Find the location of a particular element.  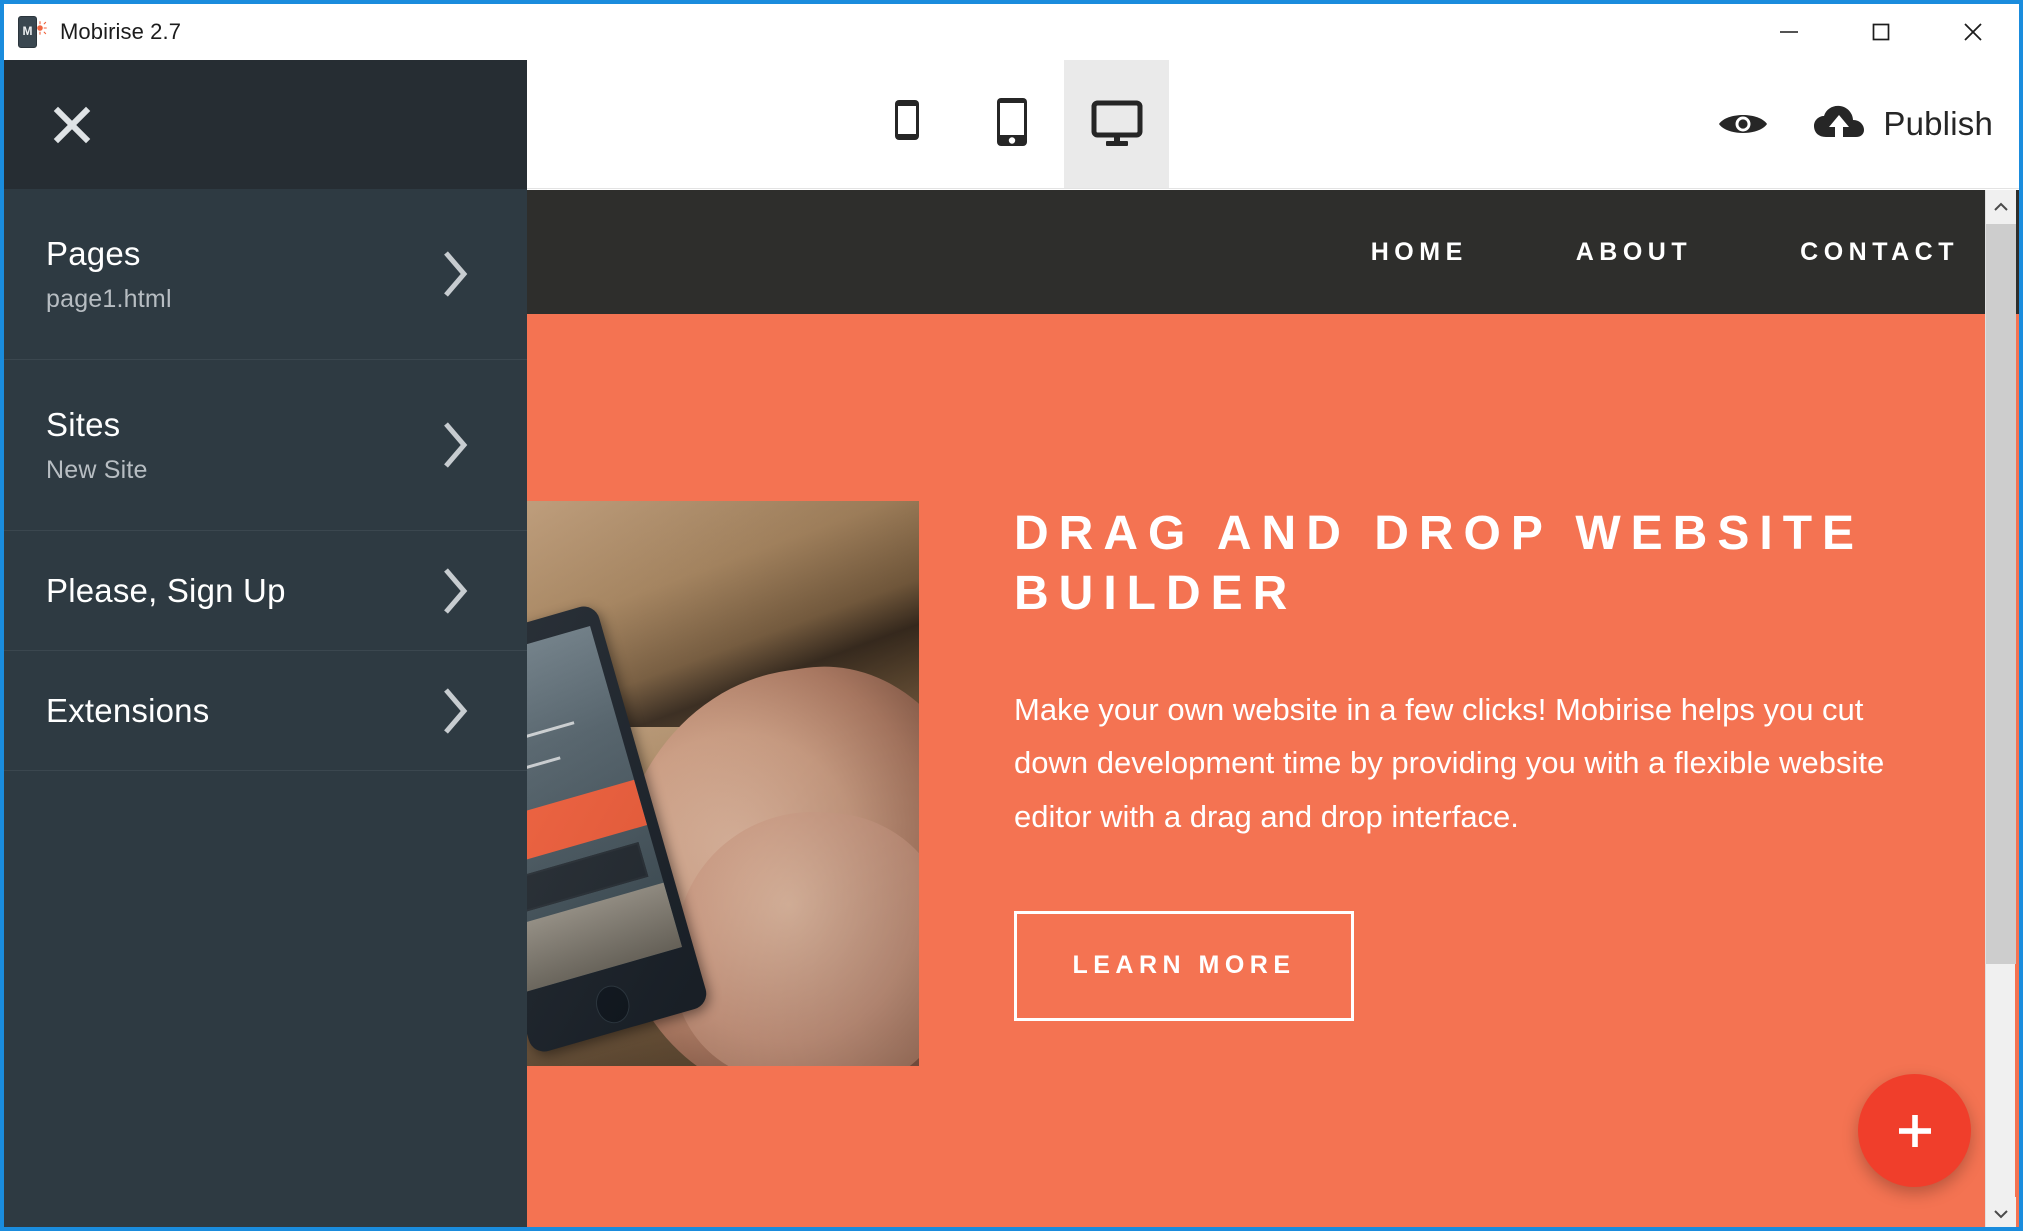

sidebar-item-sites: Sites New Site is located at coordinates (265, 445).